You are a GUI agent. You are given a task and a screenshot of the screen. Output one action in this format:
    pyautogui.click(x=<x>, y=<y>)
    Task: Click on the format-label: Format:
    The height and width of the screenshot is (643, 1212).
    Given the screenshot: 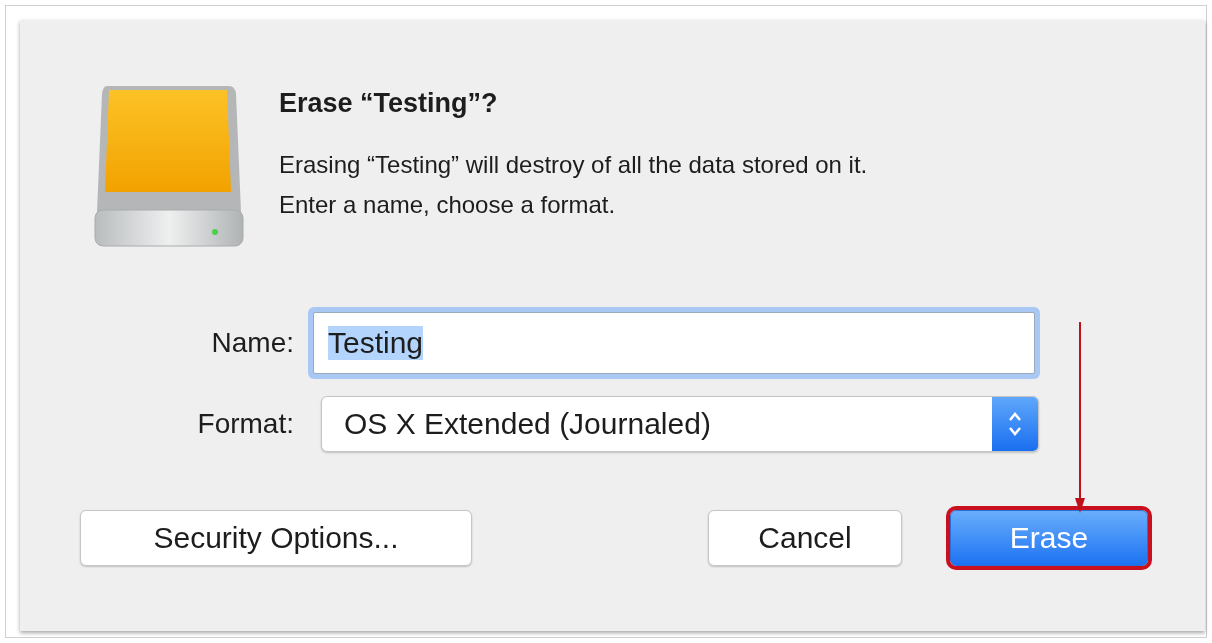 What is the action you would take?
    pyautogui.click(x=245, y=424)
    